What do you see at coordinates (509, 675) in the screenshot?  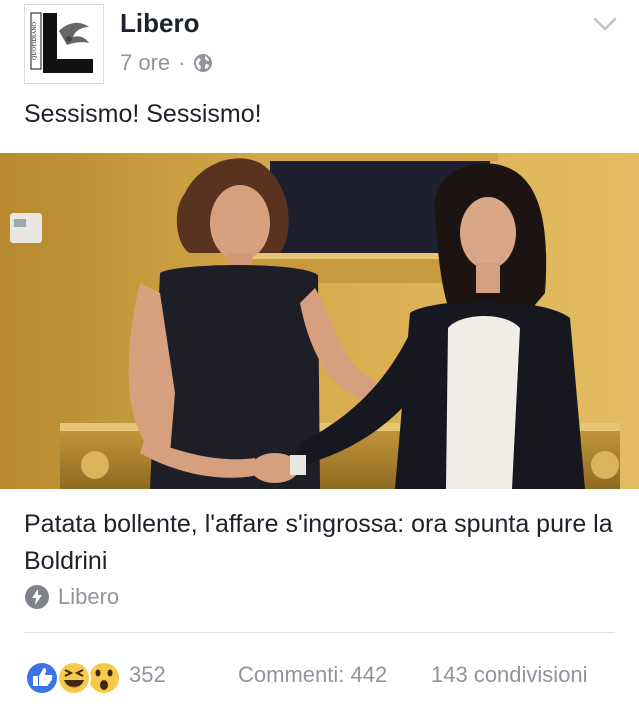 I see `shares-count: 143 condivisioni` at bounding box center [509, 675].